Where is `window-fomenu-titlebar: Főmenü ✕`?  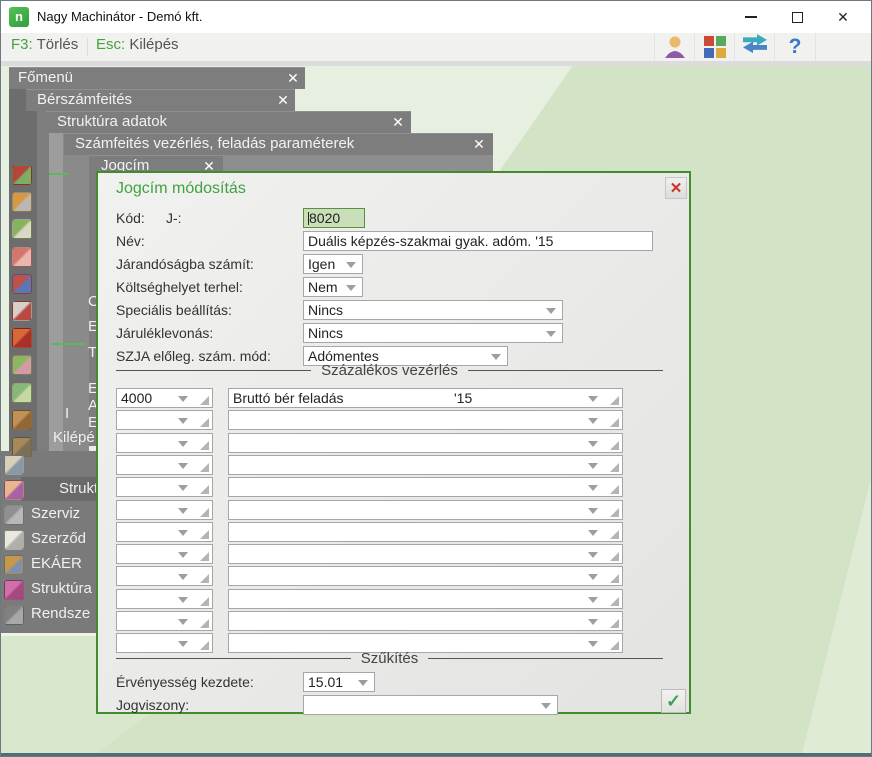 window-fomenu-titlebar: Főmenü ✕ is located at coordinates (157, 78).